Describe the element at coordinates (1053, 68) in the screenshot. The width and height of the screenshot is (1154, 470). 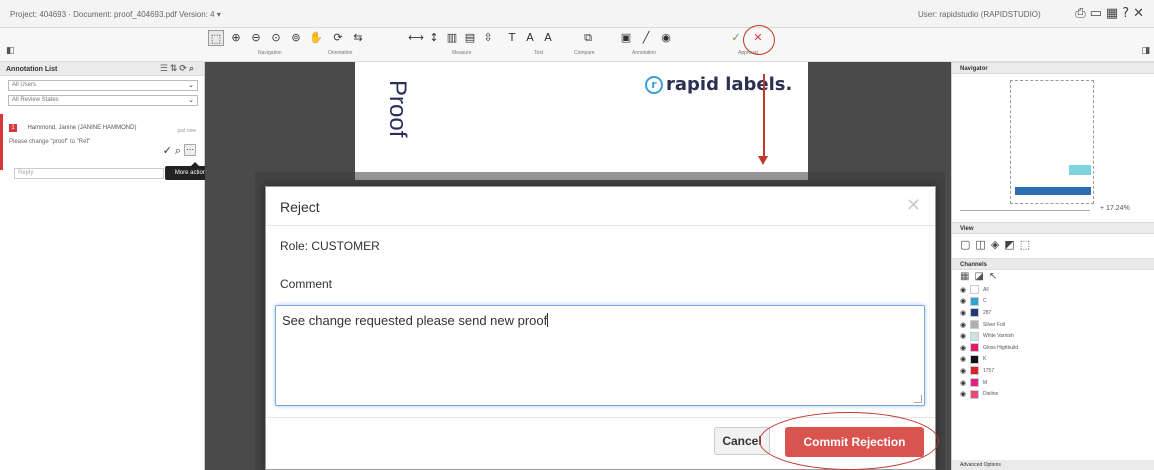
I see `navigator-header: Navigator` at that location.